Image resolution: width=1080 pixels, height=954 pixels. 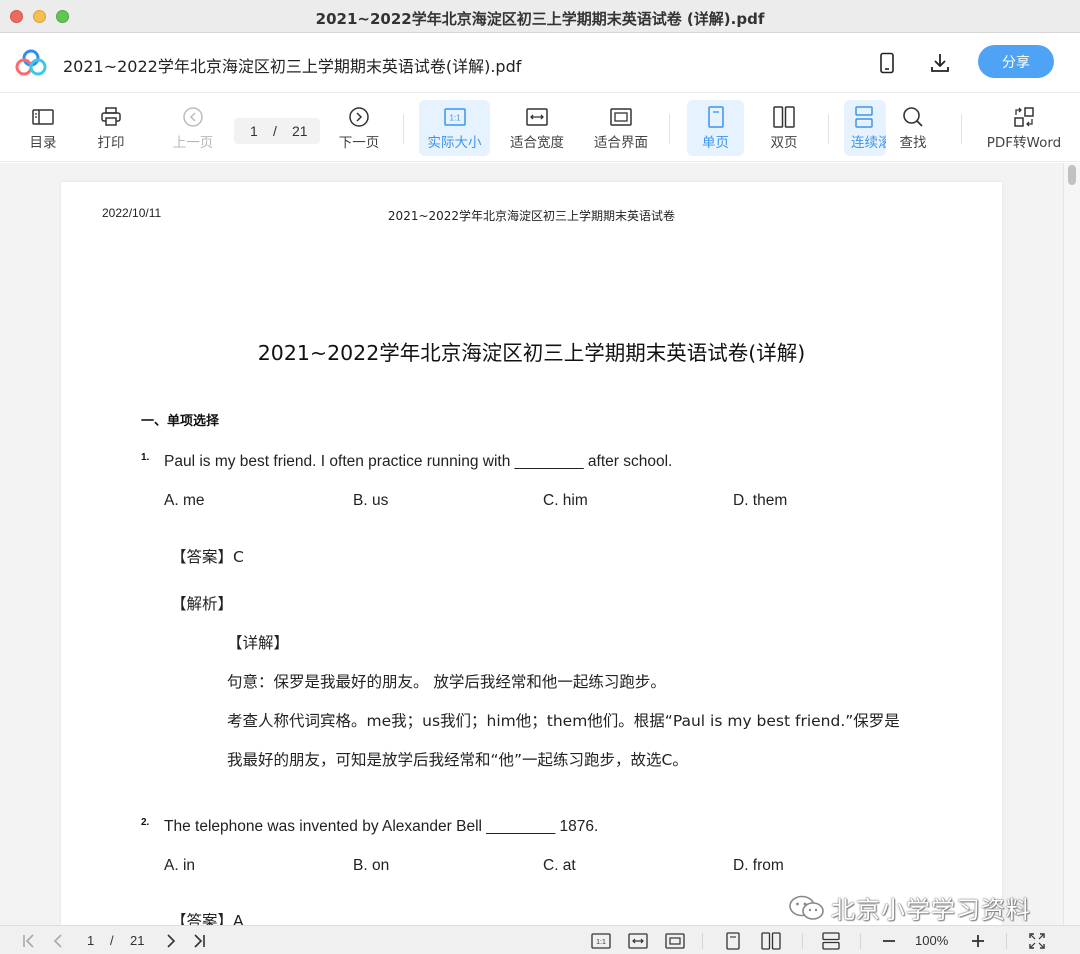 I want to click on document-title: 2021~2022学年北京海淀区初三上学期期末英语试卷(详解).pdf, so click(x=292, y=66).